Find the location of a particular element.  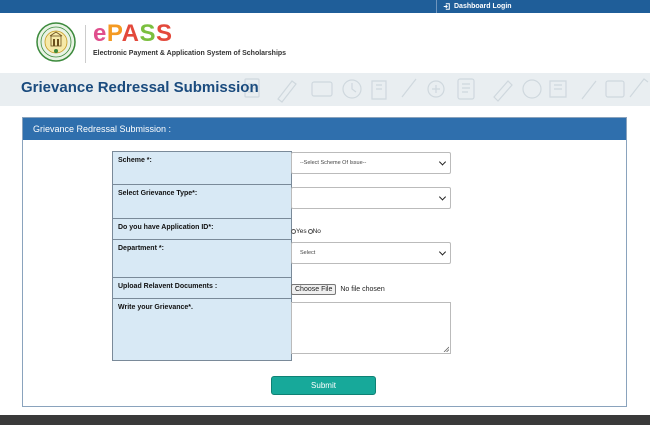

application-id-radio-group: Yes No is located at coordinates (331, 231).